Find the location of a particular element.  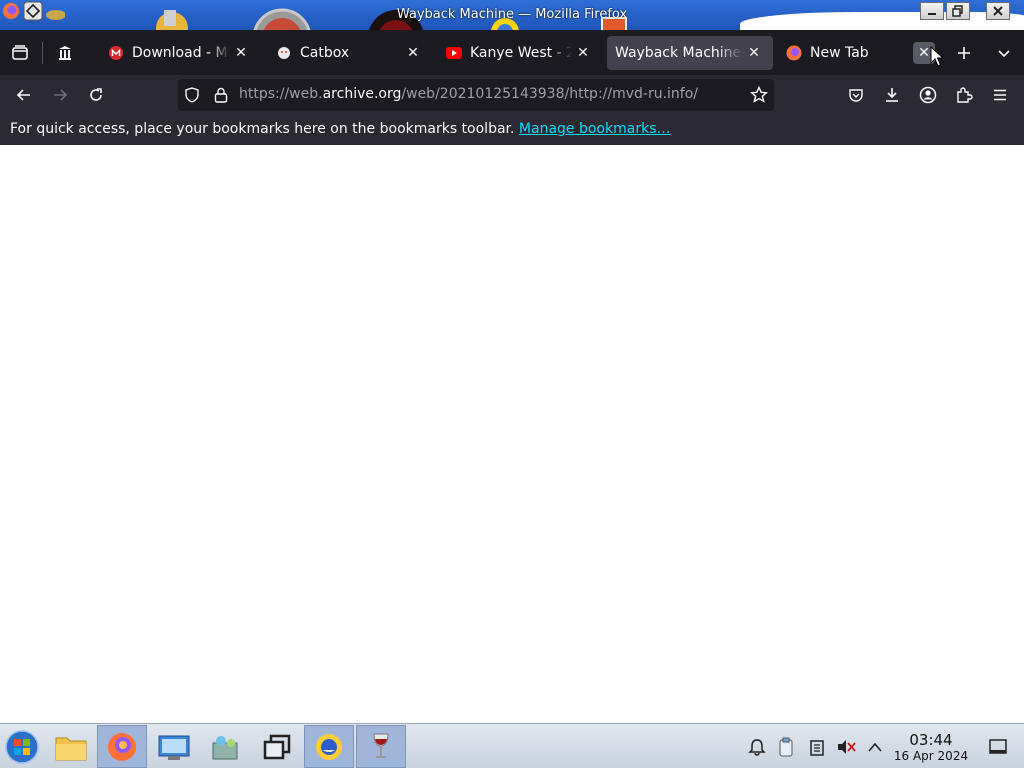

window-switcher-icon is located at coordinates (277, 746).